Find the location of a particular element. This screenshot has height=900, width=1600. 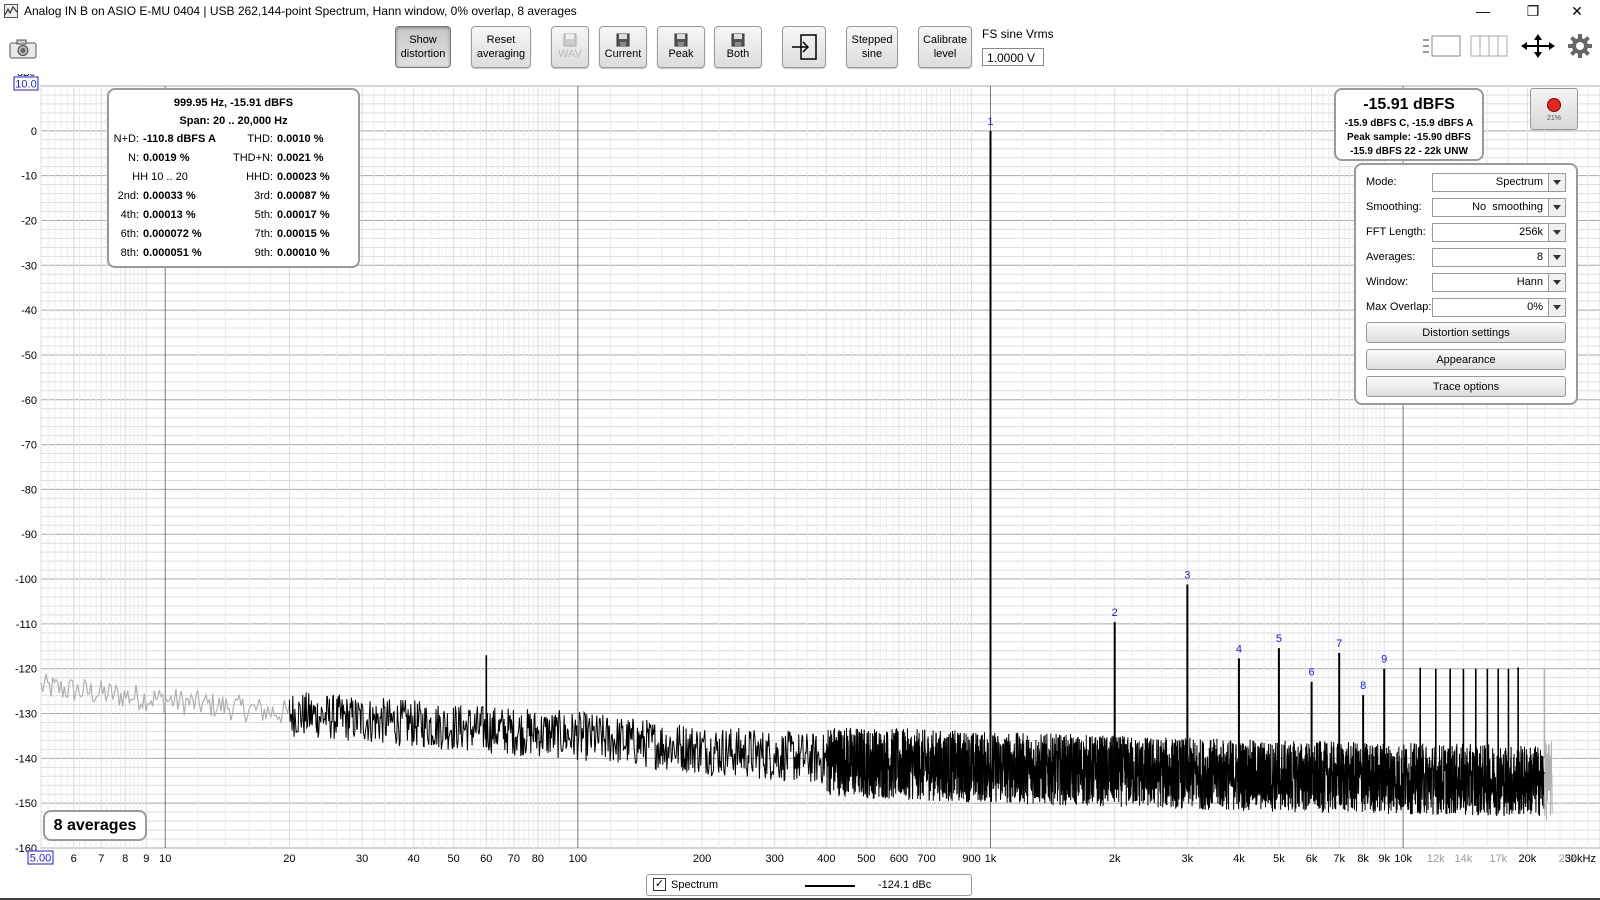

camera-icon is located at coordinates (23, 49).